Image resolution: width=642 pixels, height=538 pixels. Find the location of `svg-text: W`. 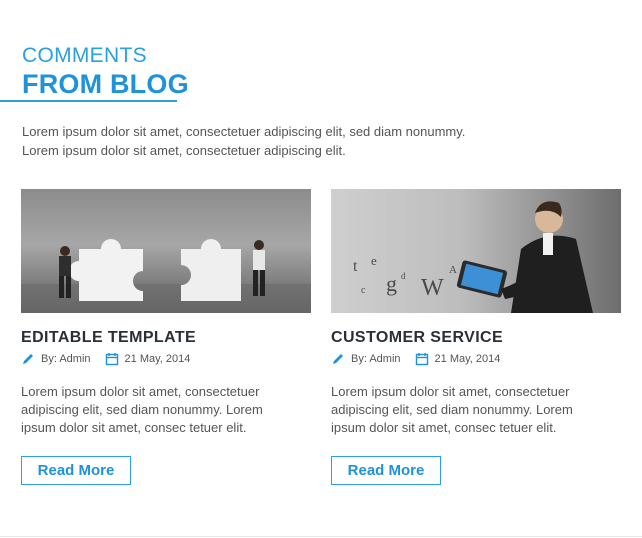

svg-text: W is located at coordinates (432, 288).